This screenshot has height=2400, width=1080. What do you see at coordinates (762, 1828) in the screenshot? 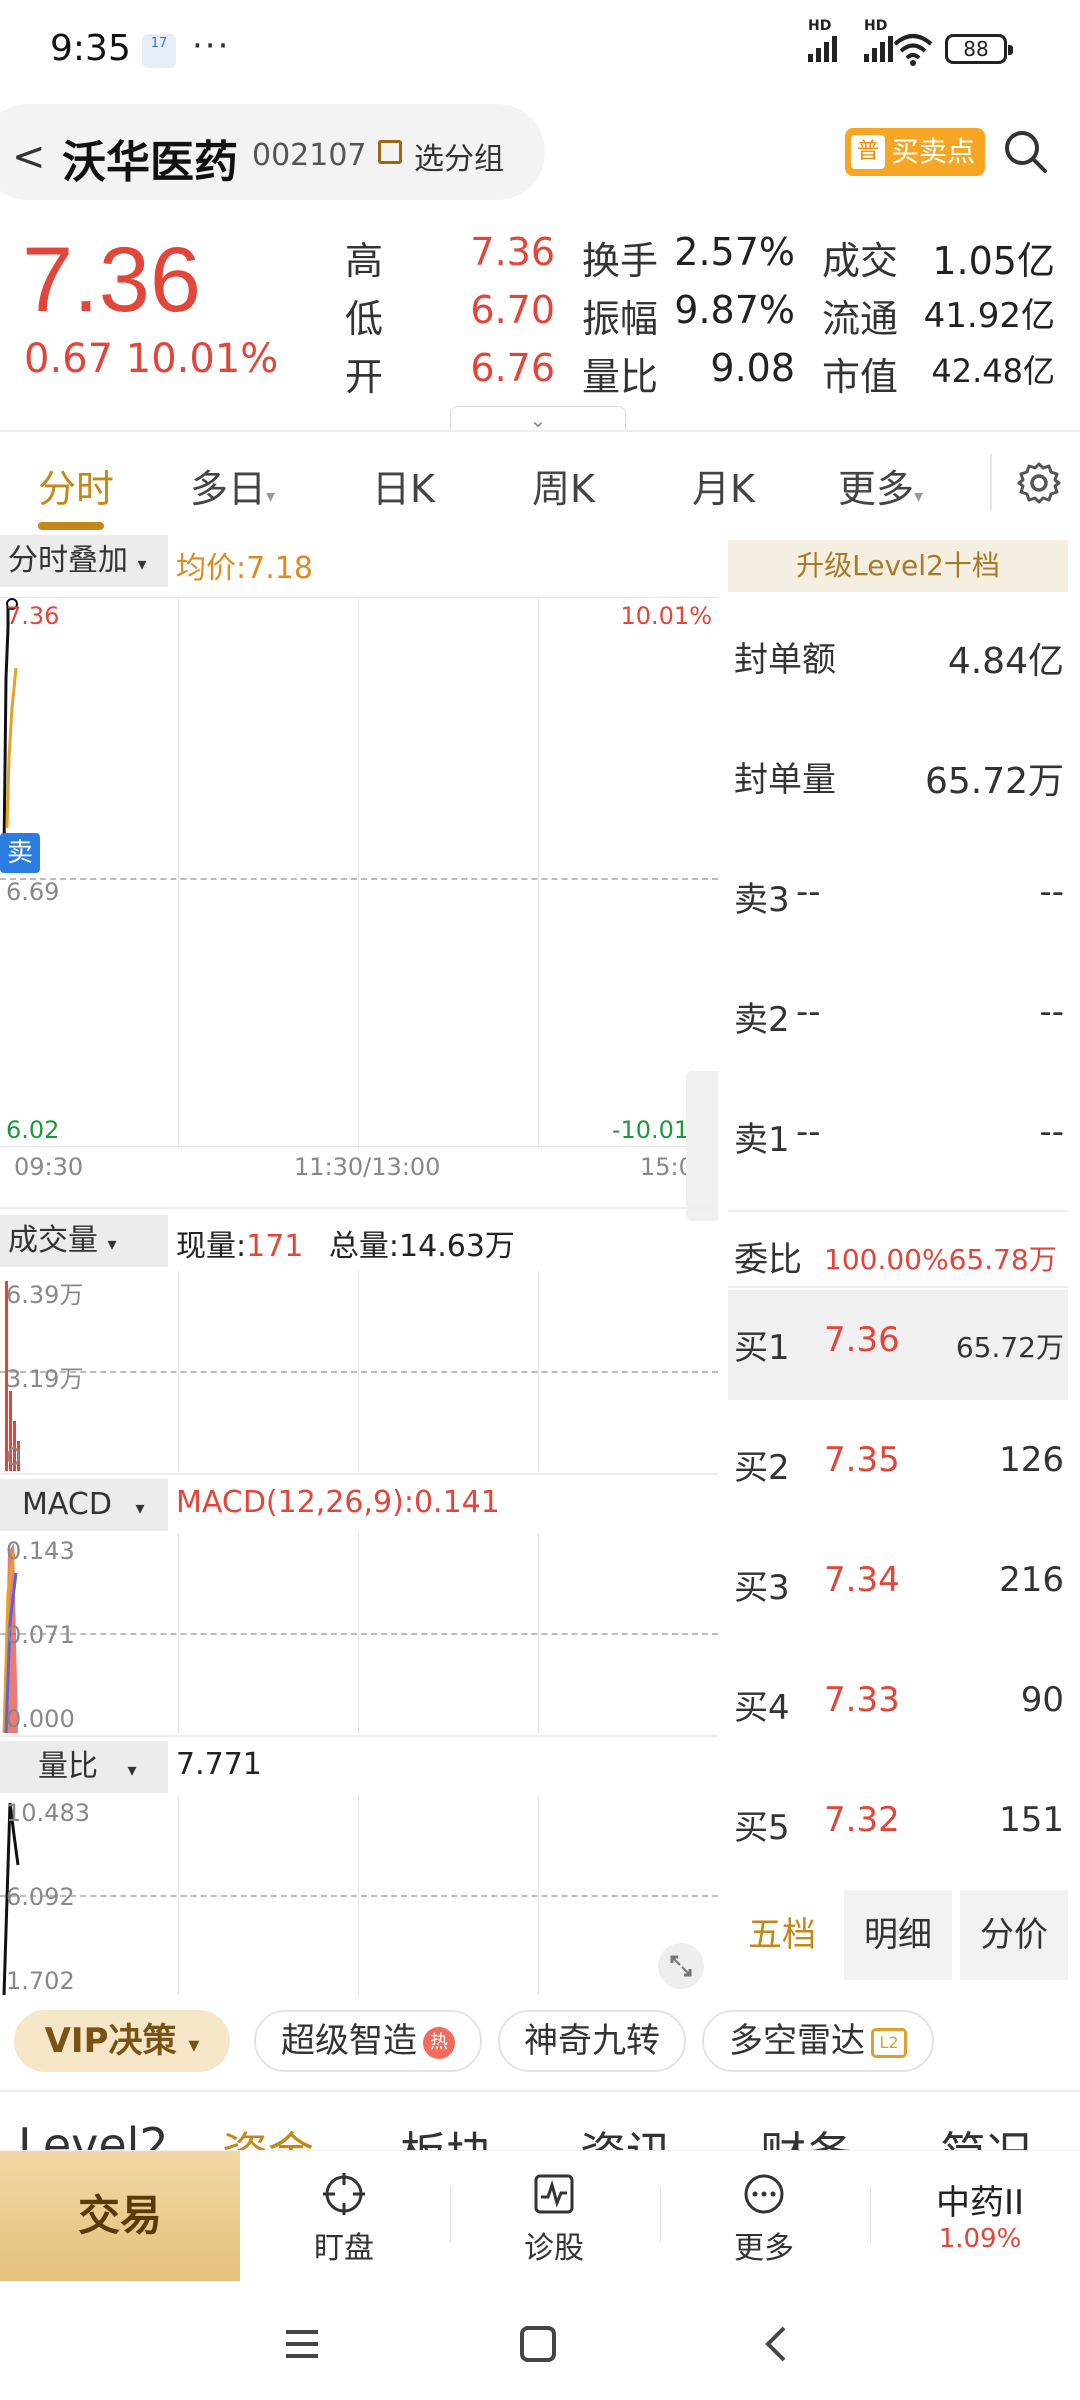
I see `bid-label: 买5` at bounding box center [762, 1828].